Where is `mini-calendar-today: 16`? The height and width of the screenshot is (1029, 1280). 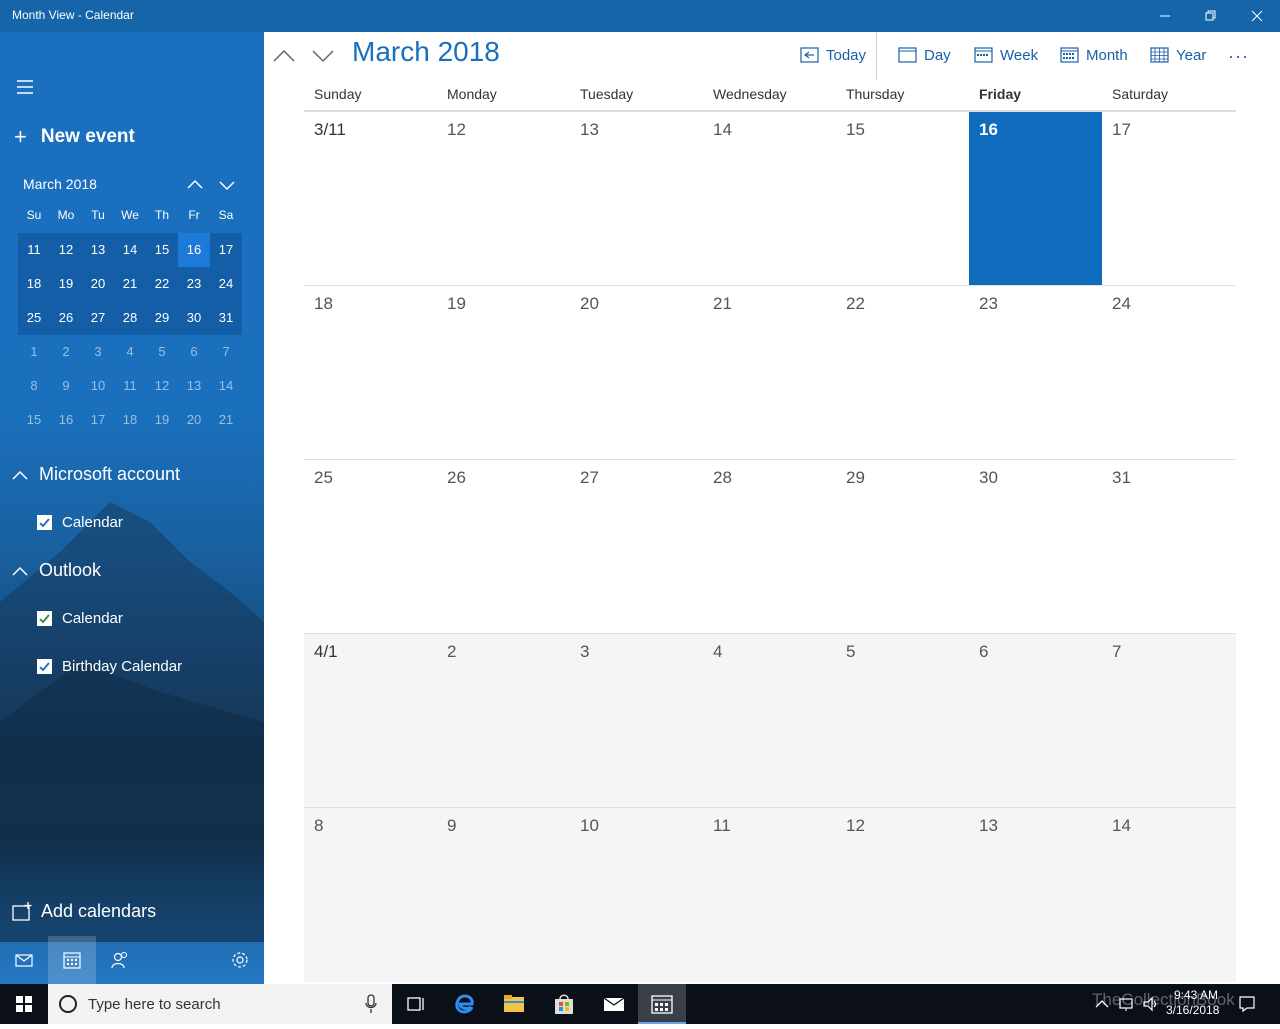 mini-calendar-today: 16 is located at coordinates (194, 250).